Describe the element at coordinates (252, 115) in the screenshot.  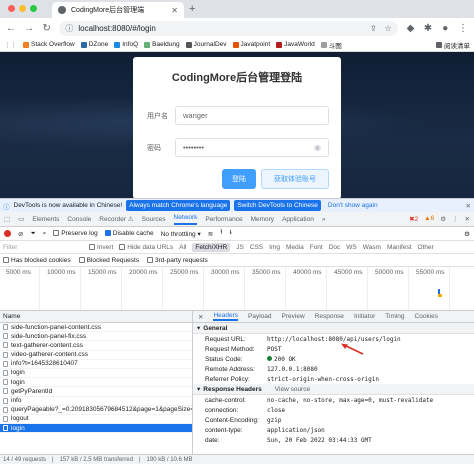
I see `username-field: wanger` at that location.